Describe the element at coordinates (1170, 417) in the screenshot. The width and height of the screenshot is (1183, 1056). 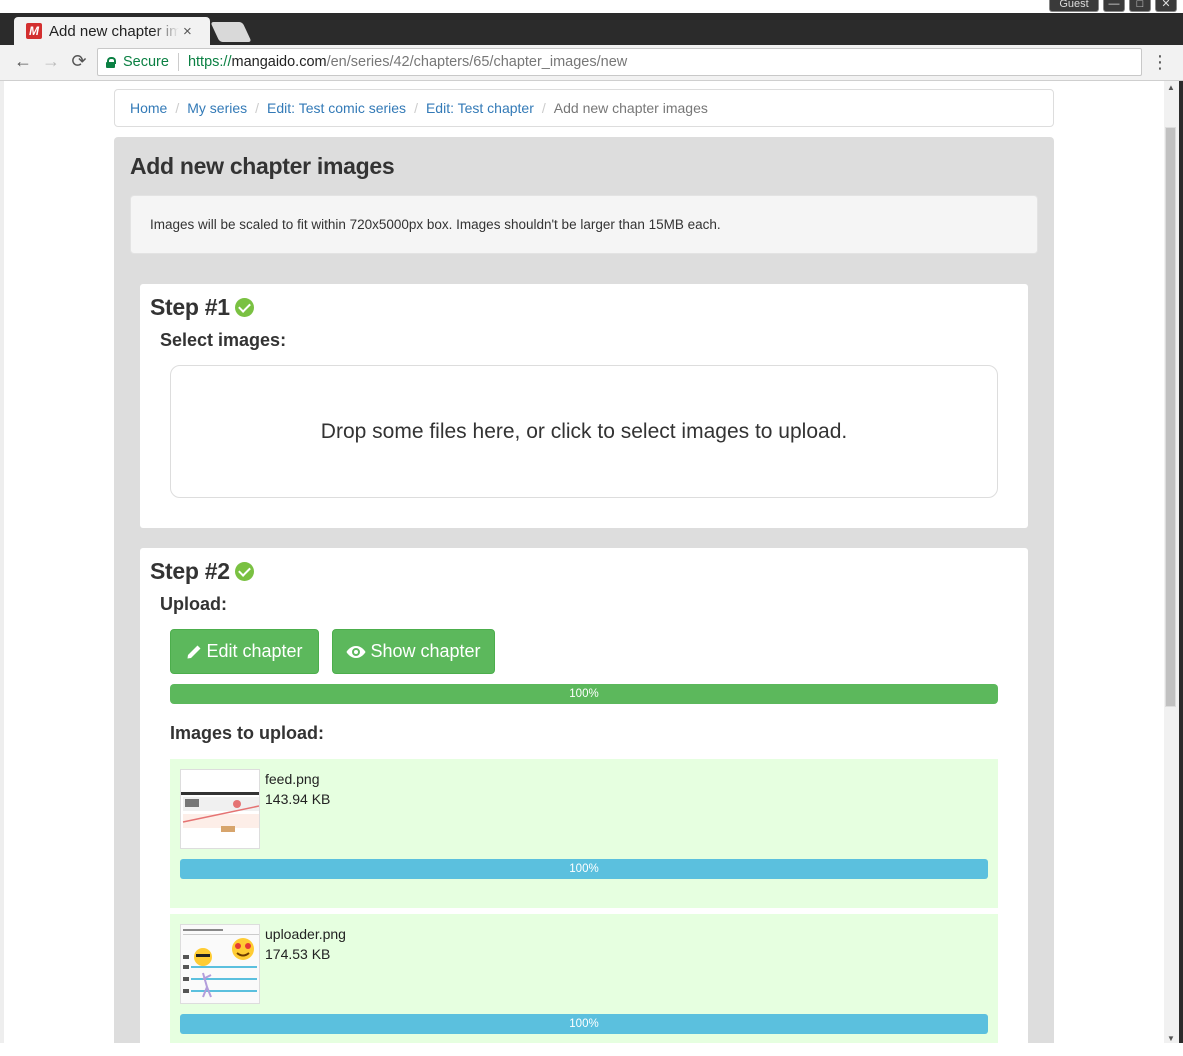
I see `scrollbar-thumb` at that location.